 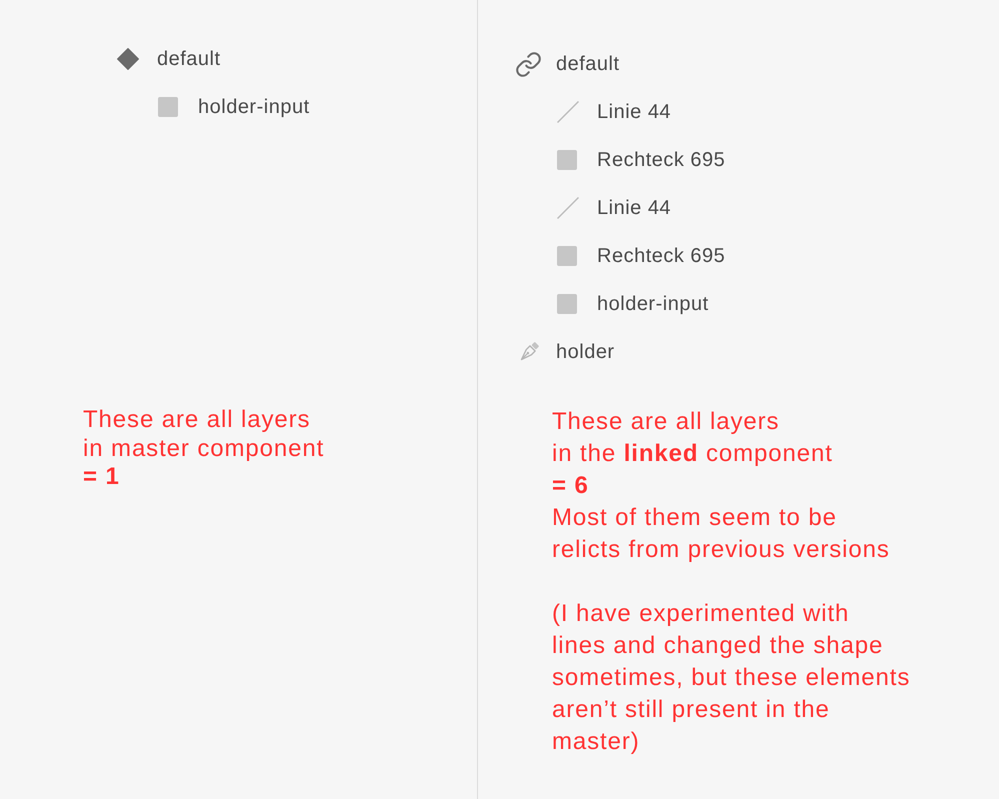 I want to click on link-icon, so click(x=528, y=64).